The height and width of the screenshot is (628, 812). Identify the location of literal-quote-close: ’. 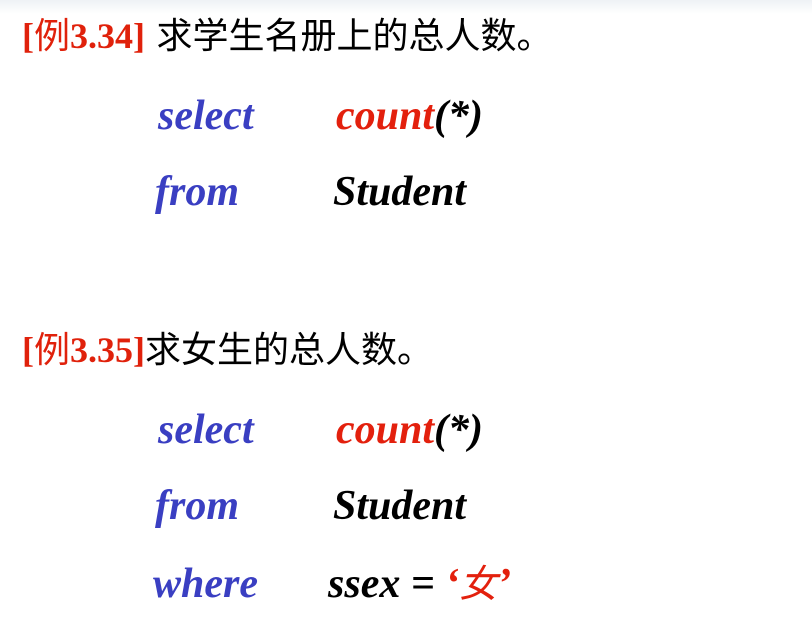
(504, 584).